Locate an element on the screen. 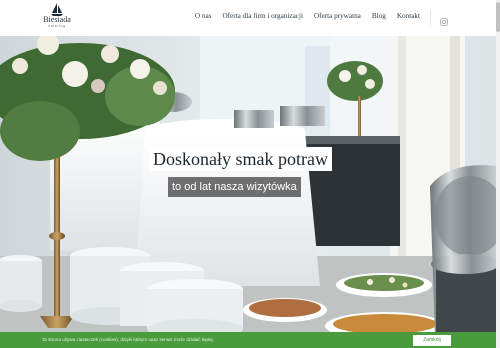 This screenshot has width=500, height=348. instagram-icon is located at coordinates (444, 22).